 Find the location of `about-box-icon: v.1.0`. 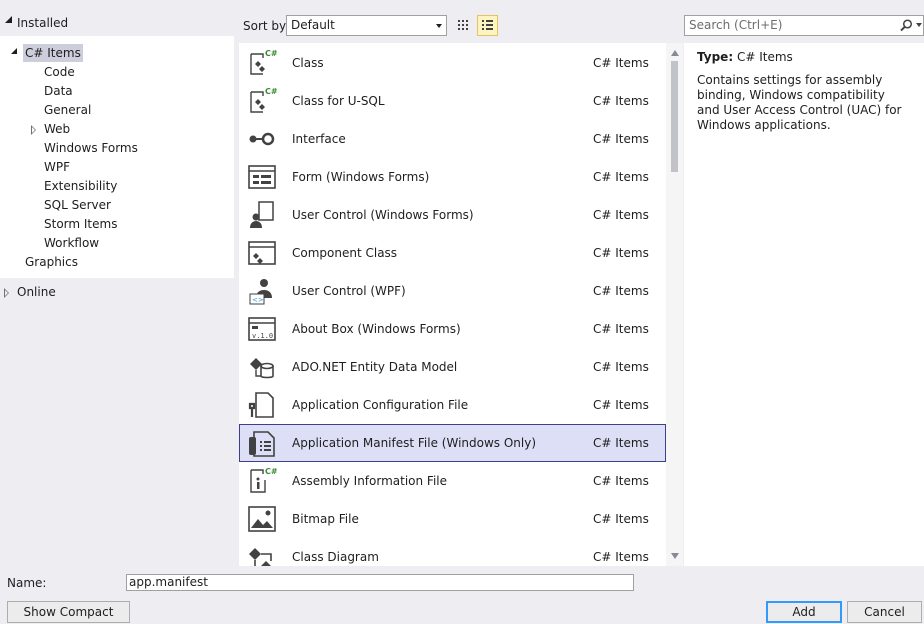

about-box-icon: v.1.0 is located at coordinates (262, 329).